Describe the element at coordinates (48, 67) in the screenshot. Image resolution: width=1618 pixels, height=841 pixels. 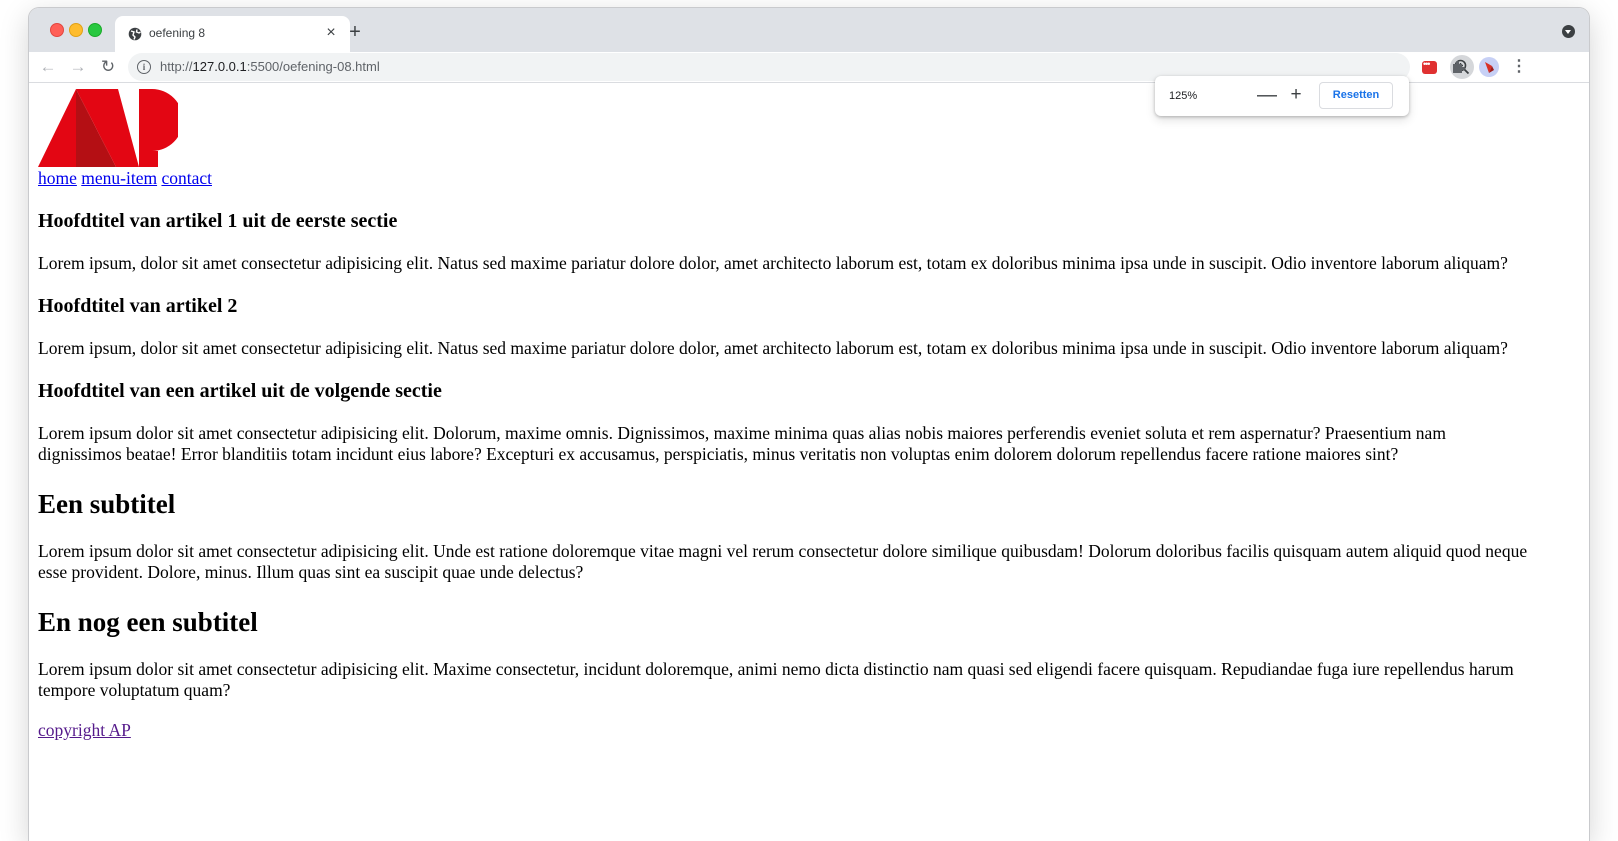
I see `back-arrow-icon: ←` at that location.